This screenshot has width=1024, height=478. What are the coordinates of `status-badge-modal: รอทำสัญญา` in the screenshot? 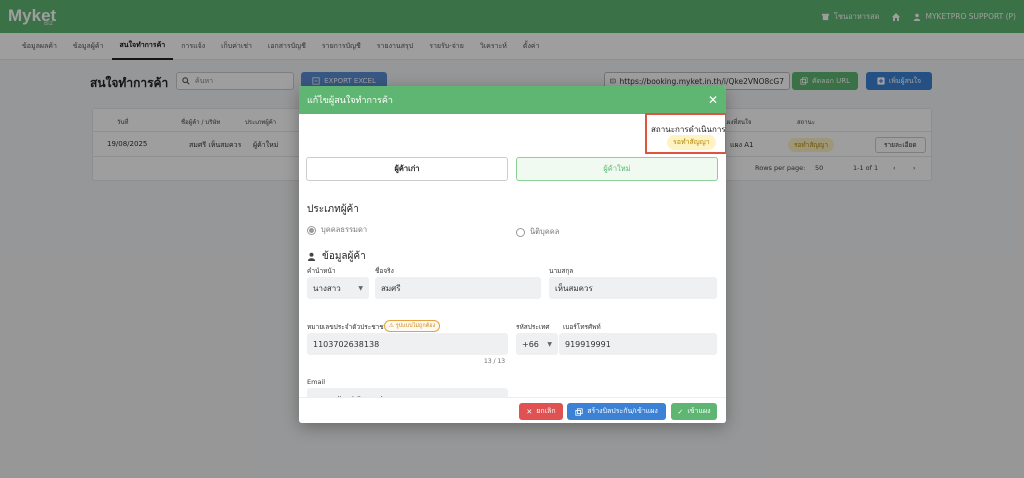 It's located at (691, 142).